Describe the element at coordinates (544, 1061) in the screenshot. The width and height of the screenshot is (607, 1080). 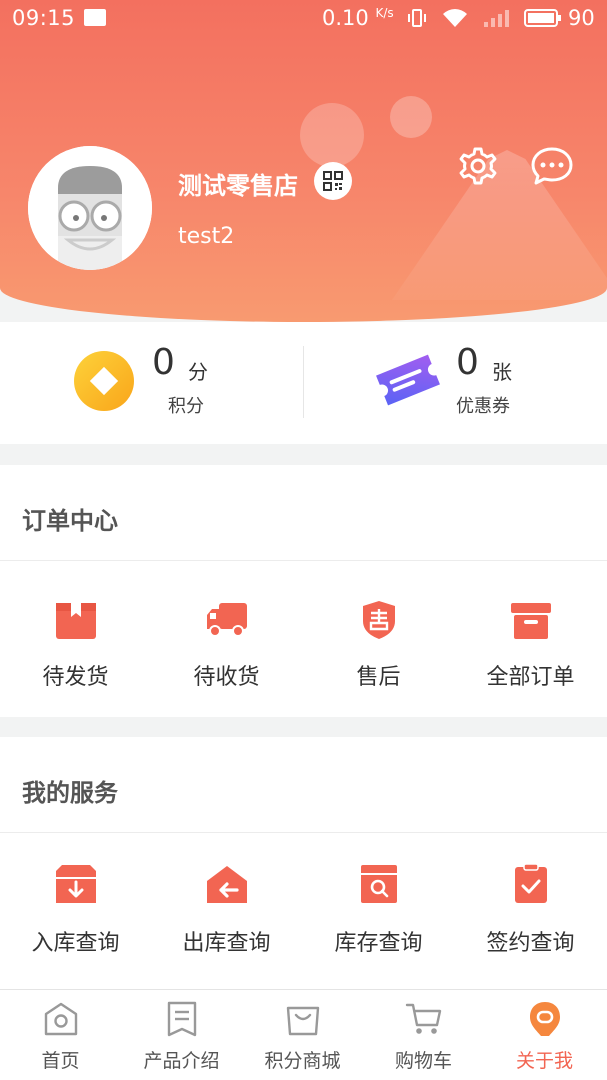
I see `tab-label: 关于我` at that location.